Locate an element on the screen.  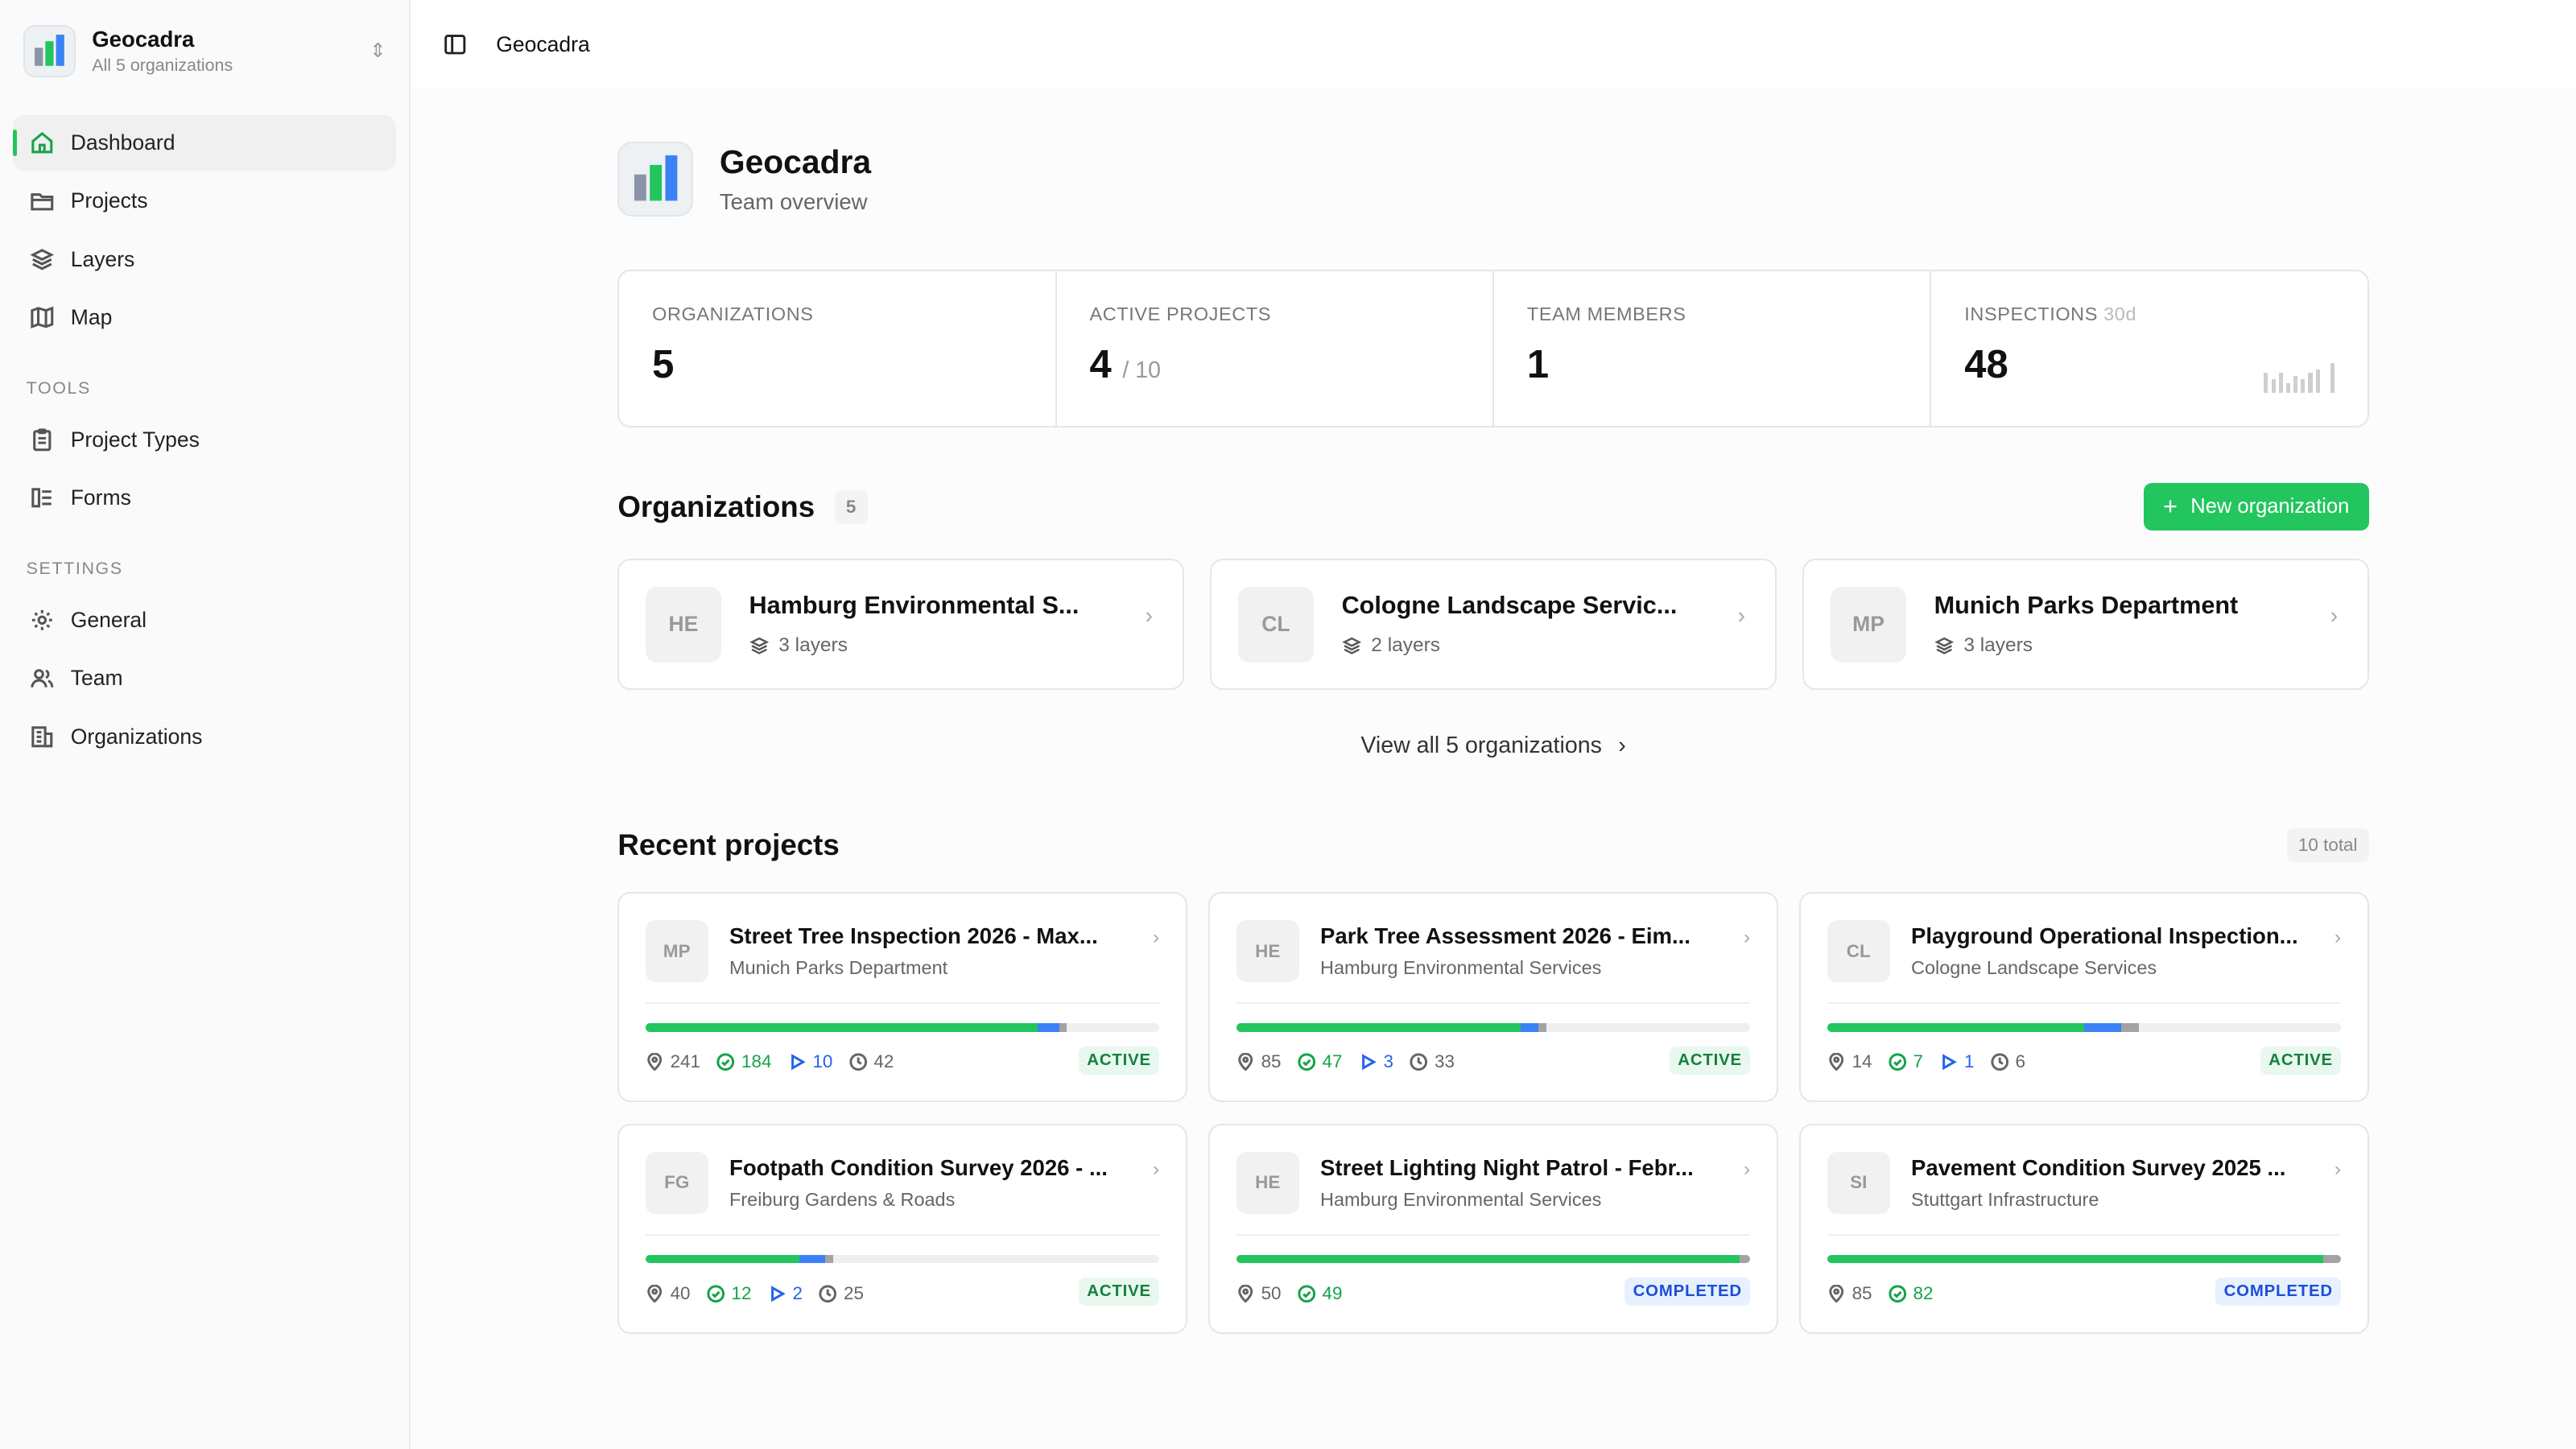
stat-features: 85 is located at coordinates (1850, 1293).